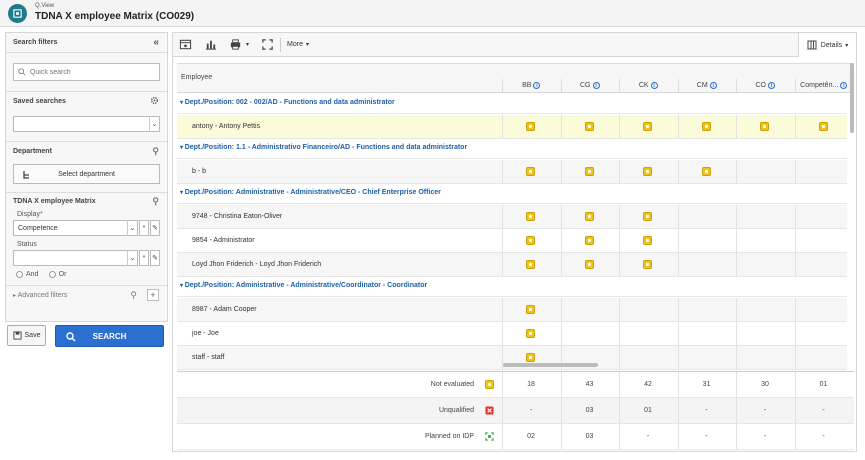  I want to click on column-header: CG i, so click(590, 85).